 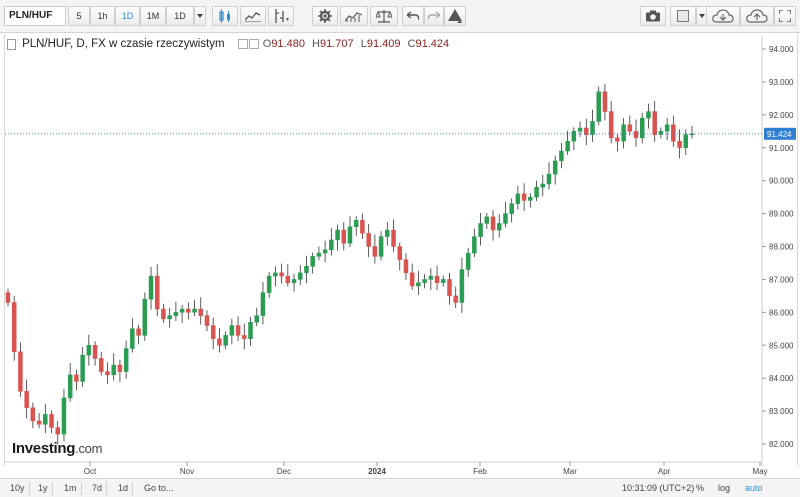 I want to click on y-tick-label: 90.000, so click(x=781, y=181).